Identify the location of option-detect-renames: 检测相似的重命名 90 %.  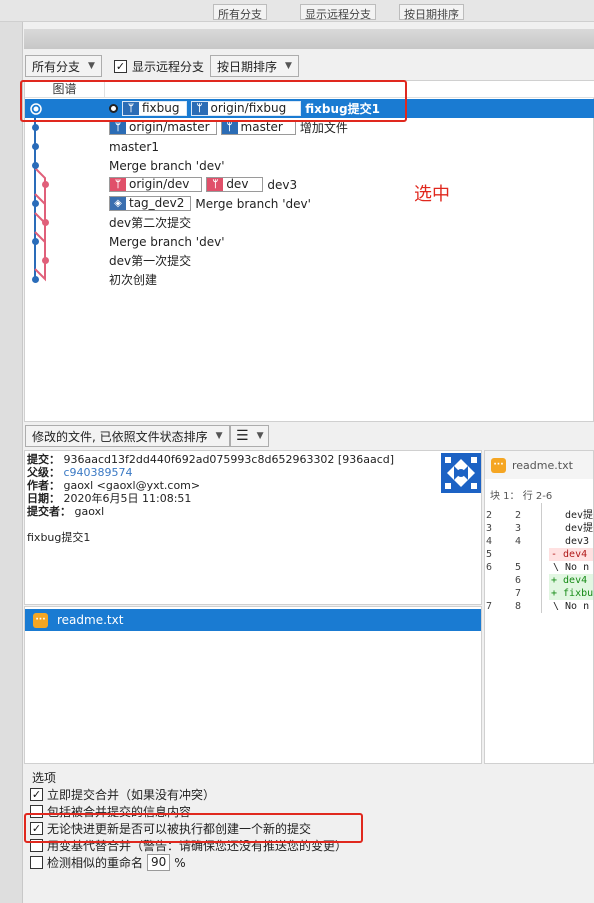
(108, 862).